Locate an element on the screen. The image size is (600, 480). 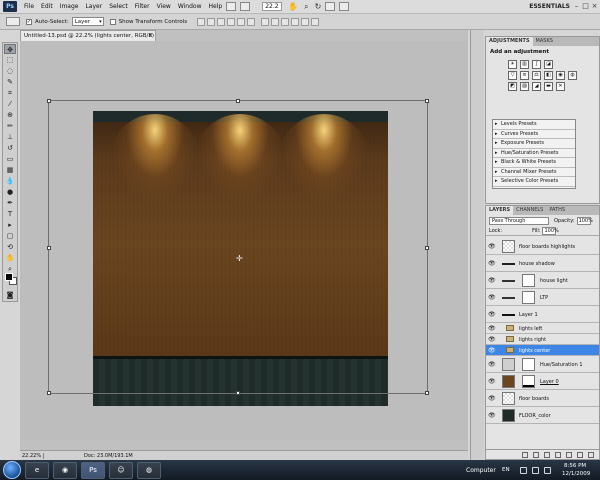
lasso-tool-icon: ◌ is located at coordinates (10, 71).